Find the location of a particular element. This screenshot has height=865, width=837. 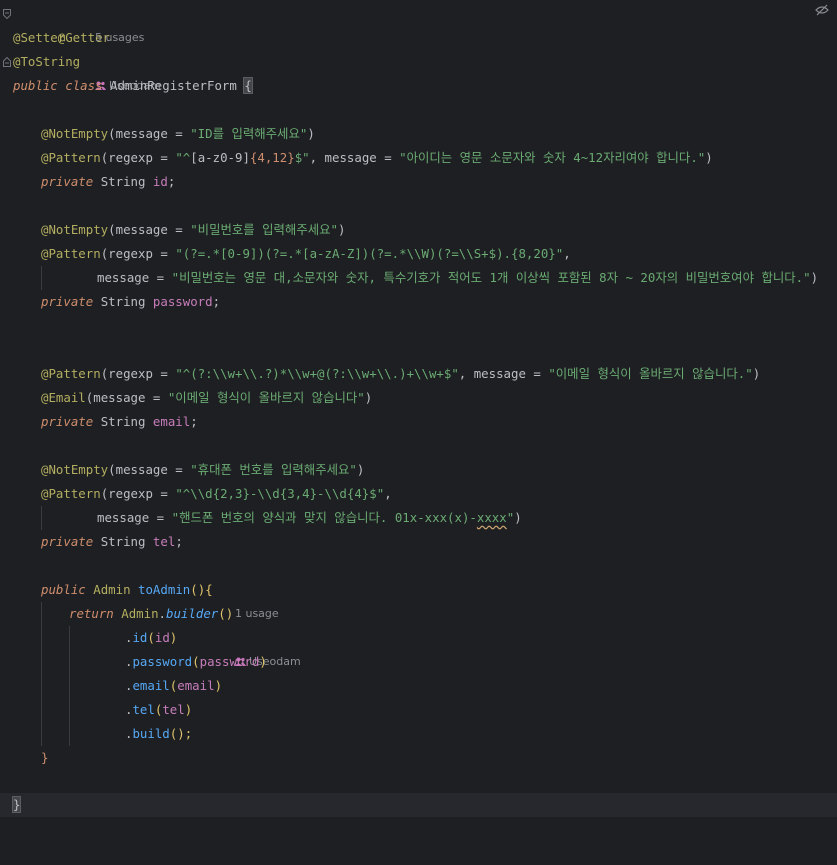

code-line: .password(password) is located at coordinates (418, 662).